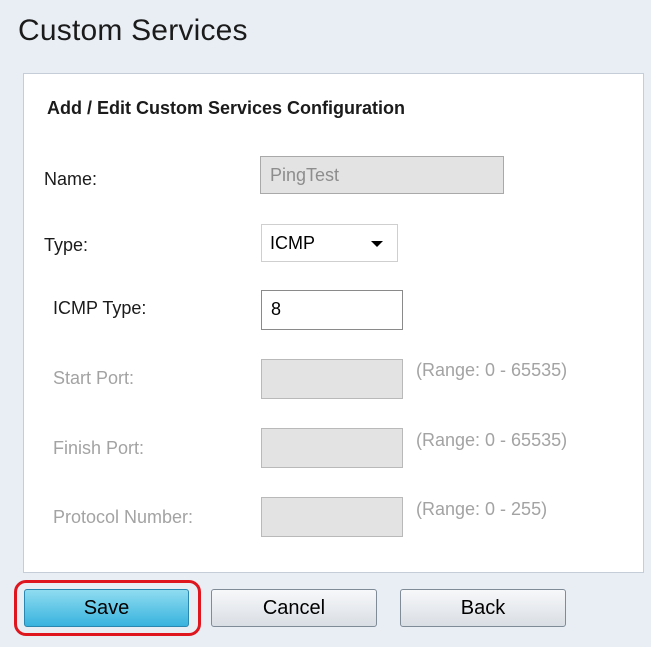 The image size is (651, 647). What do you see at coordinates (332, 448) in the screenshot?
I see `finish-port-field` at bounding box center [332, 448].